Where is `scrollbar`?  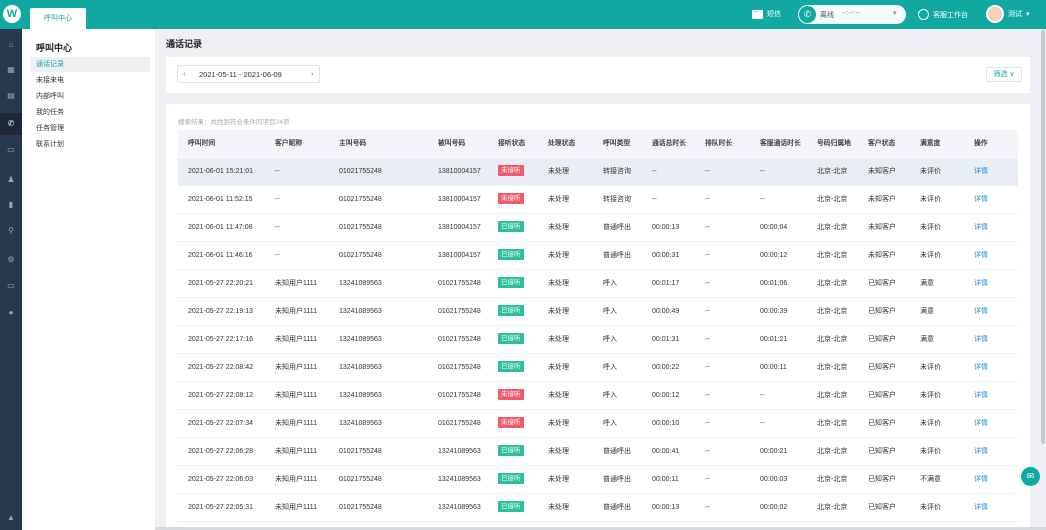 scrollbar is located at coordinates (1043, 237).